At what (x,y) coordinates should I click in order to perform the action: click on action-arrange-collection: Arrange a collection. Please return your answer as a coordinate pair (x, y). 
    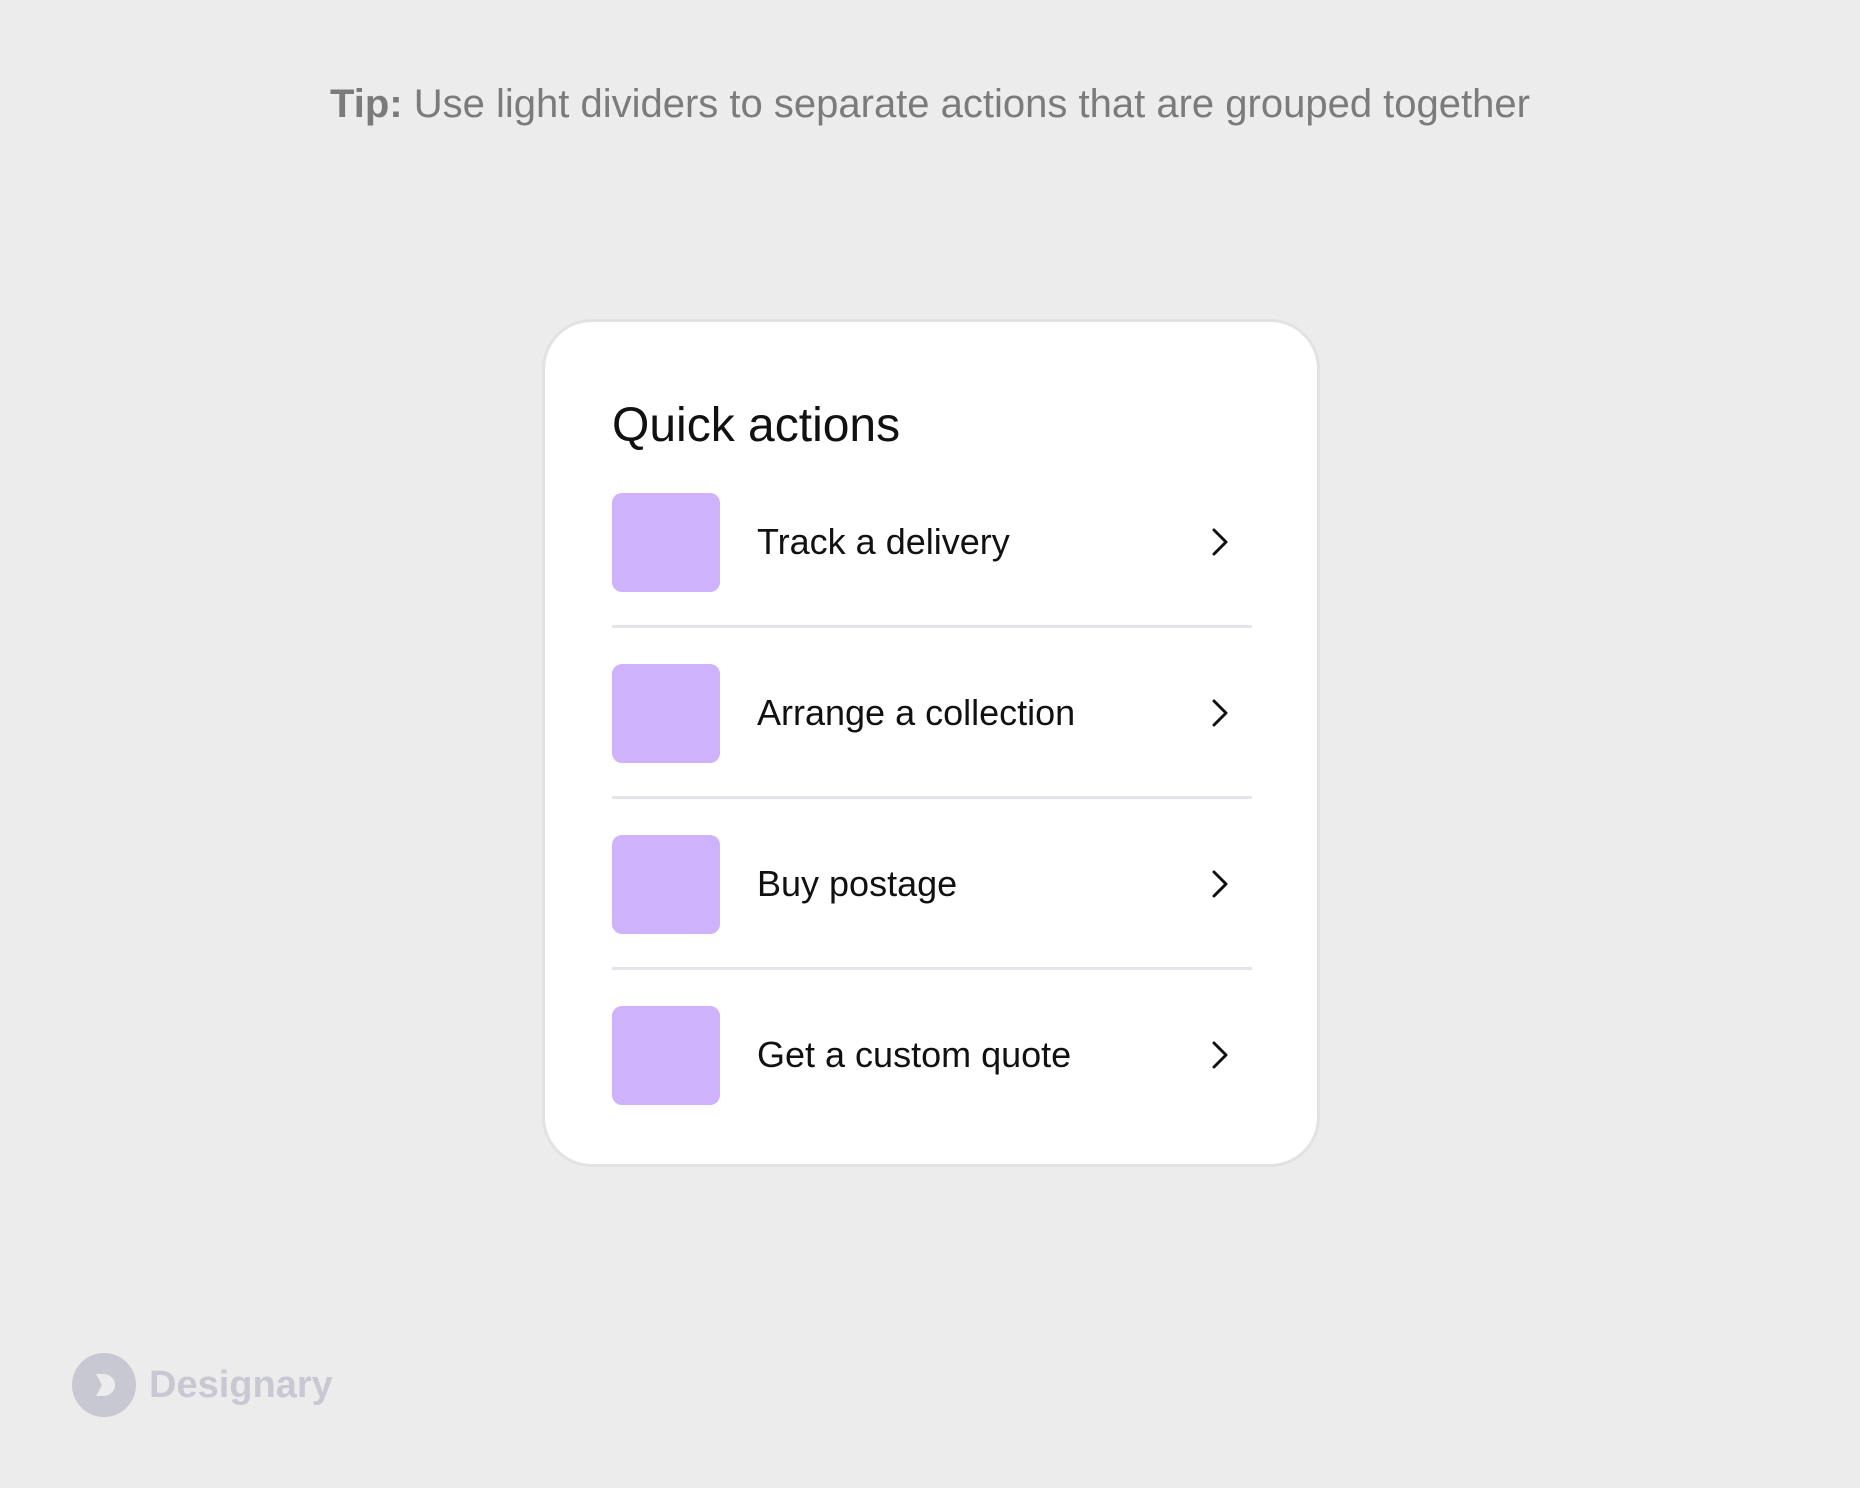
    Looking at the image, I should click on (932, 714).